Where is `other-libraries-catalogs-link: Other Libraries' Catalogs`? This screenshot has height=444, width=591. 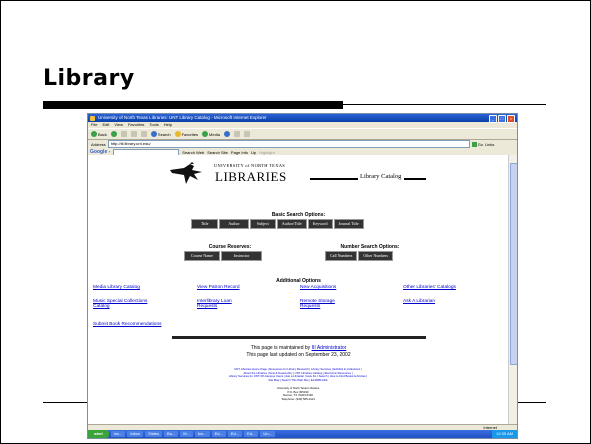 other-libraries-catalogs-link: Other Libraries' Catalogs is located at coordinates (429, 287).